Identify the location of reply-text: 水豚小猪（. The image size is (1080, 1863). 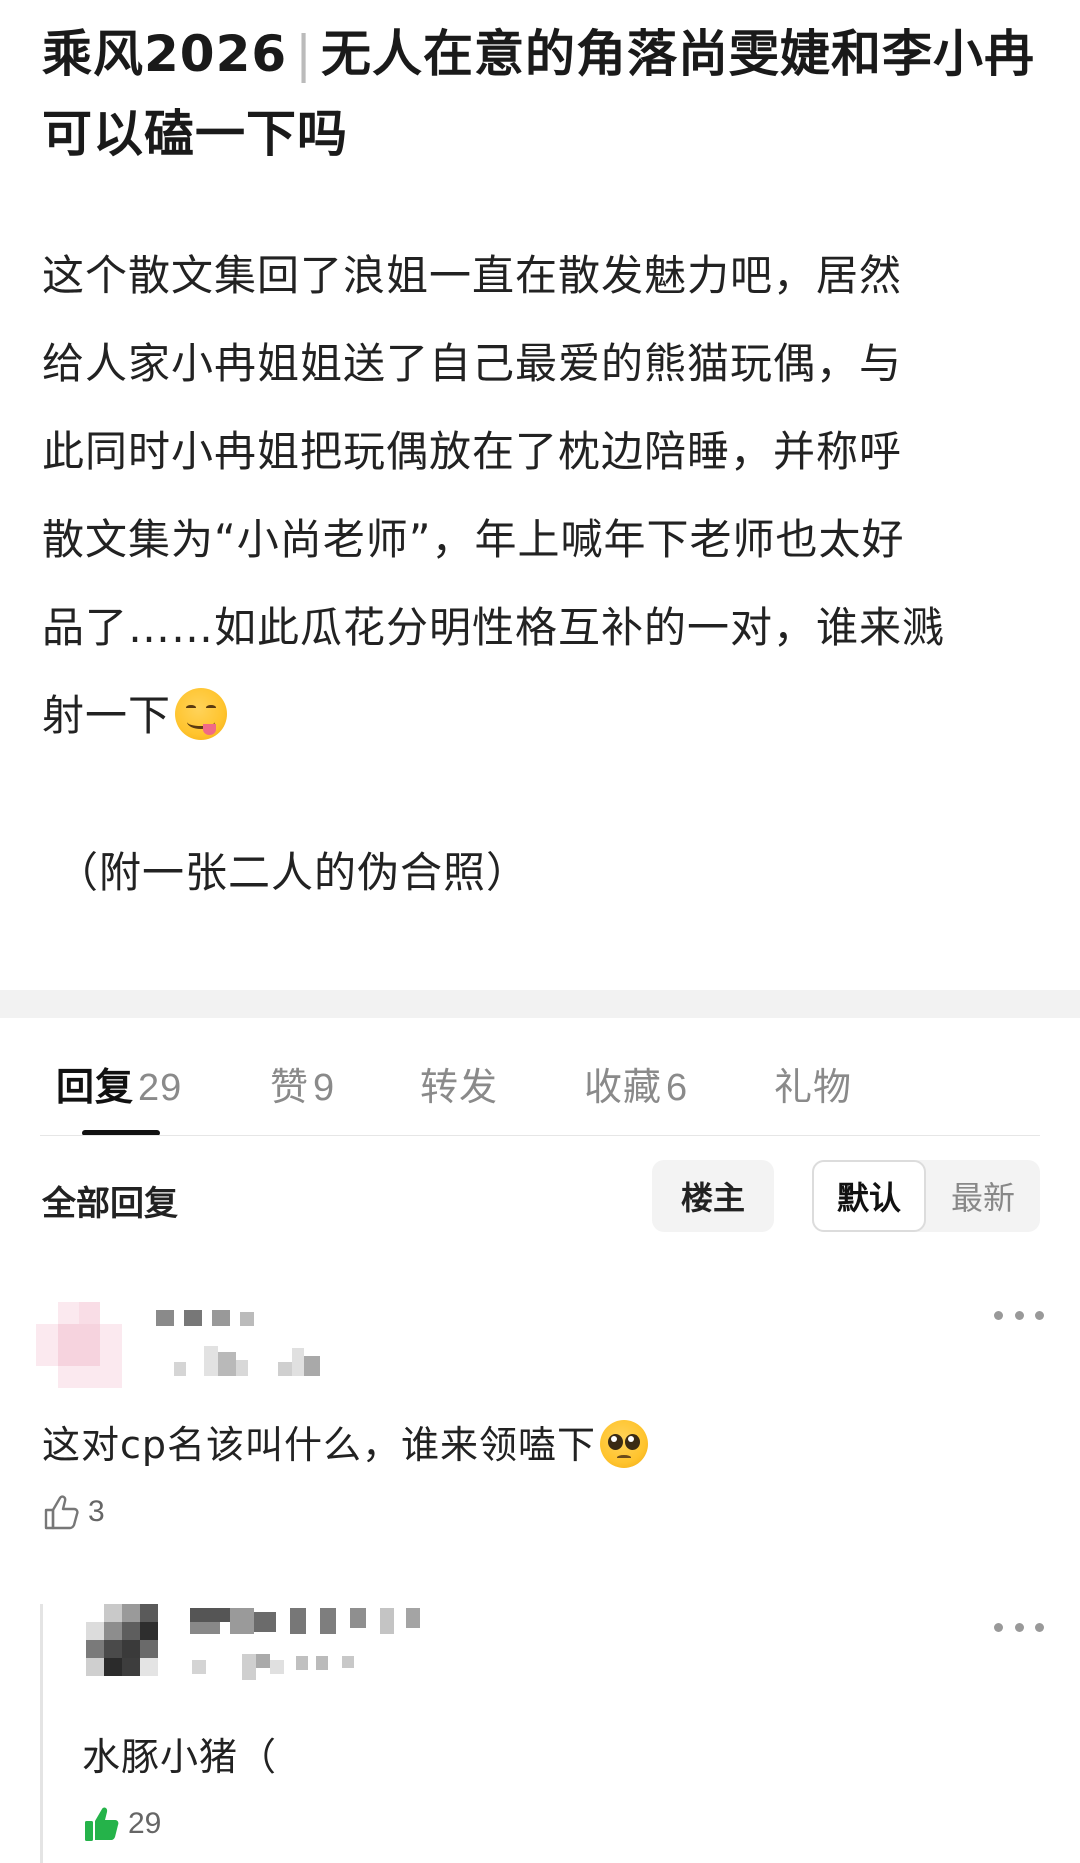
(180, 1757).